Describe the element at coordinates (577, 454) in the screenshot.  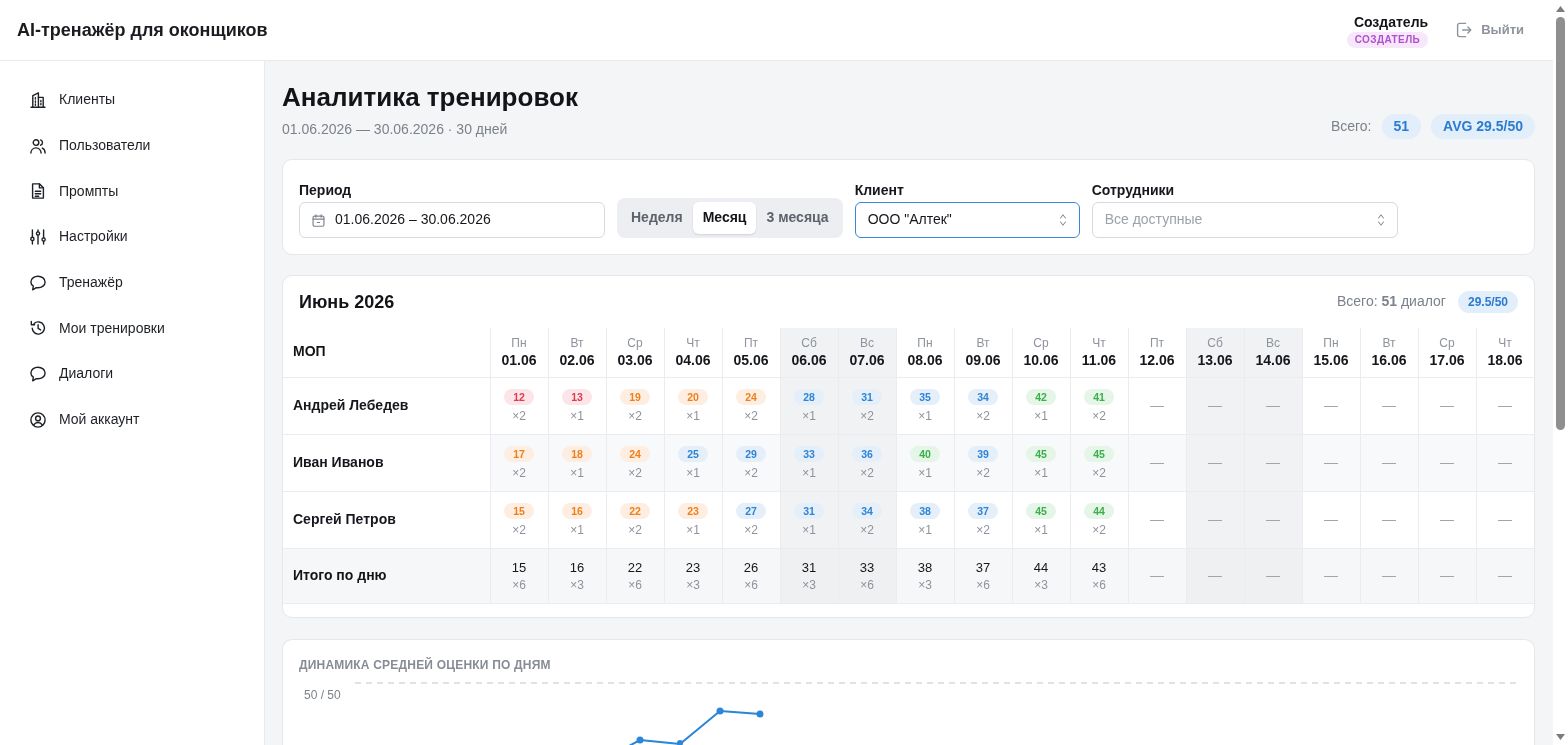
I see `score-badge: 18` at that location.